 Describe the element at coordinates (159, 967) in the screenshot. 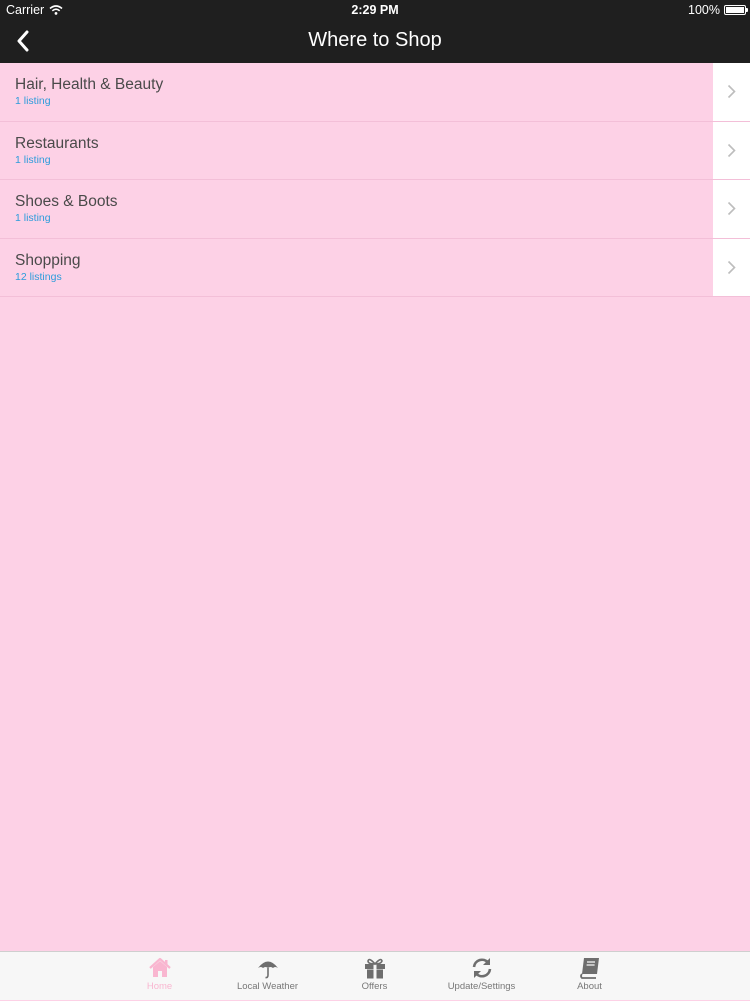

I see `home-icon` at that location.